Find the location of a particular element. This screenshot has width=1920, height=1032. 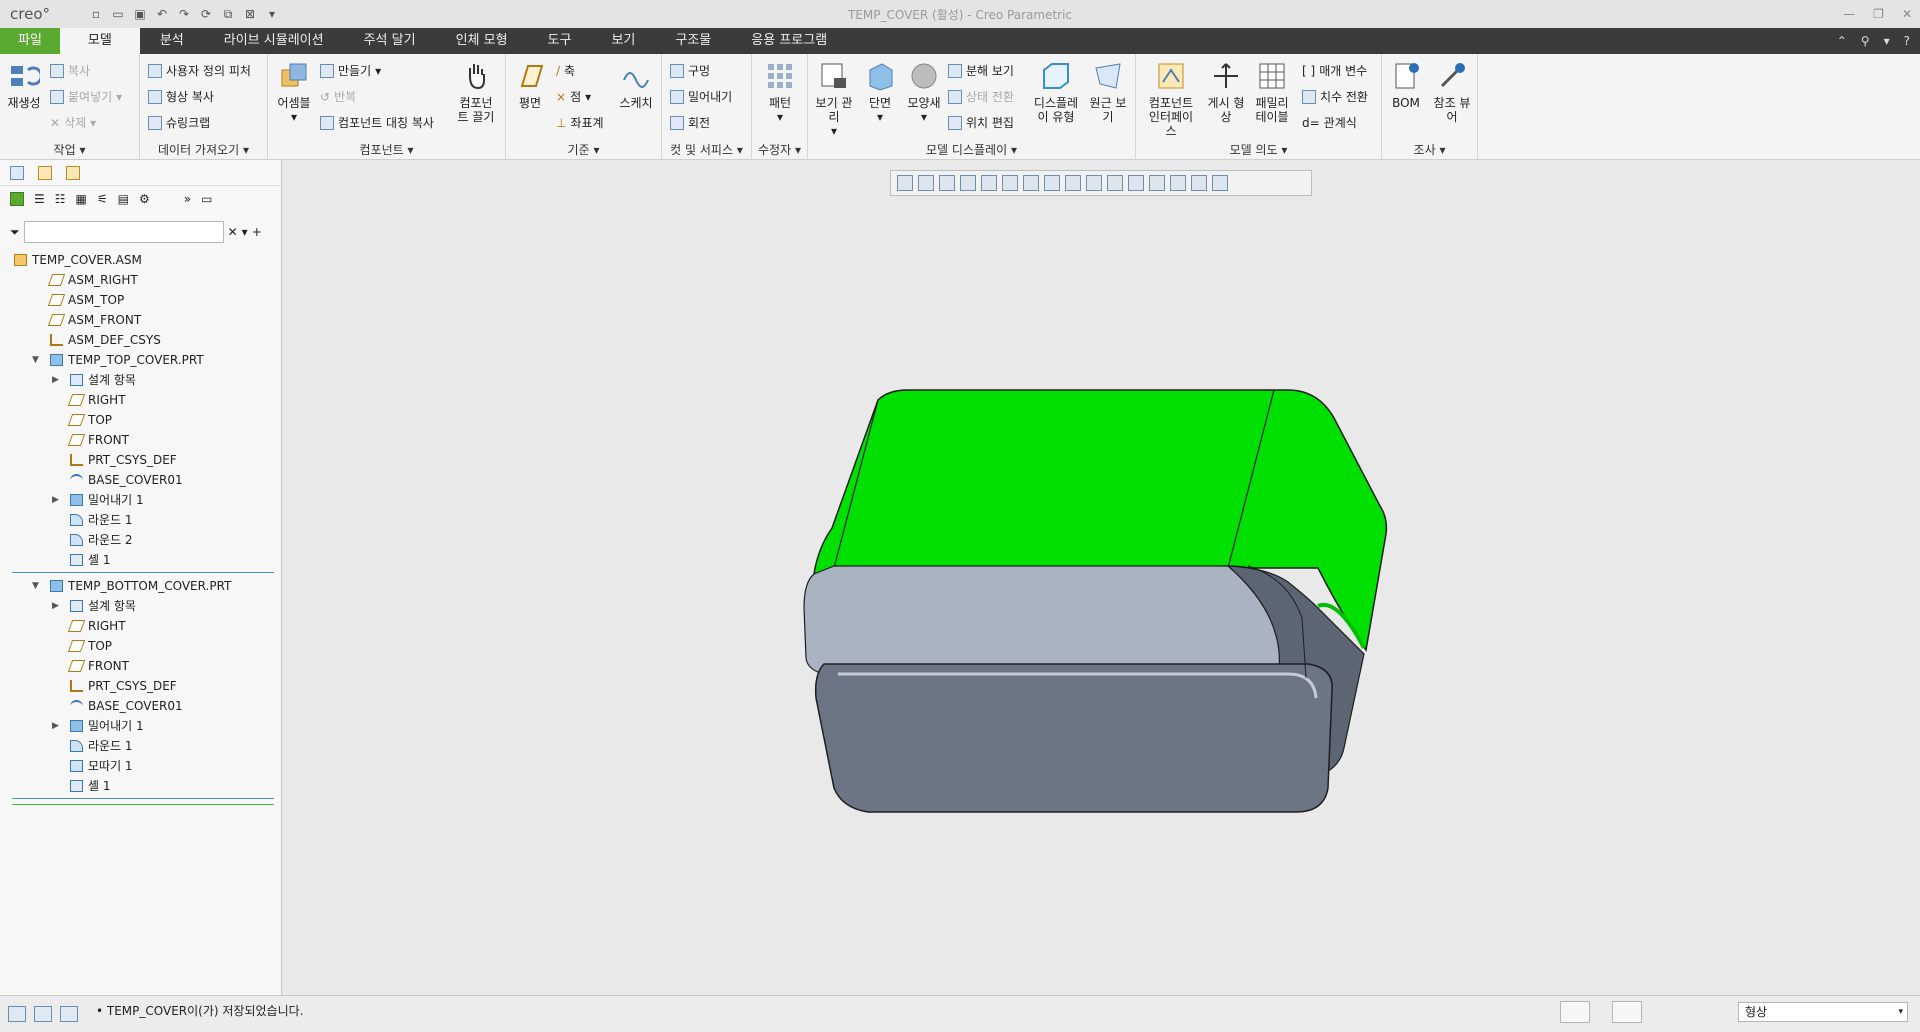

tree-item: BASE_COVER01 is located at coordinates (141, 480).